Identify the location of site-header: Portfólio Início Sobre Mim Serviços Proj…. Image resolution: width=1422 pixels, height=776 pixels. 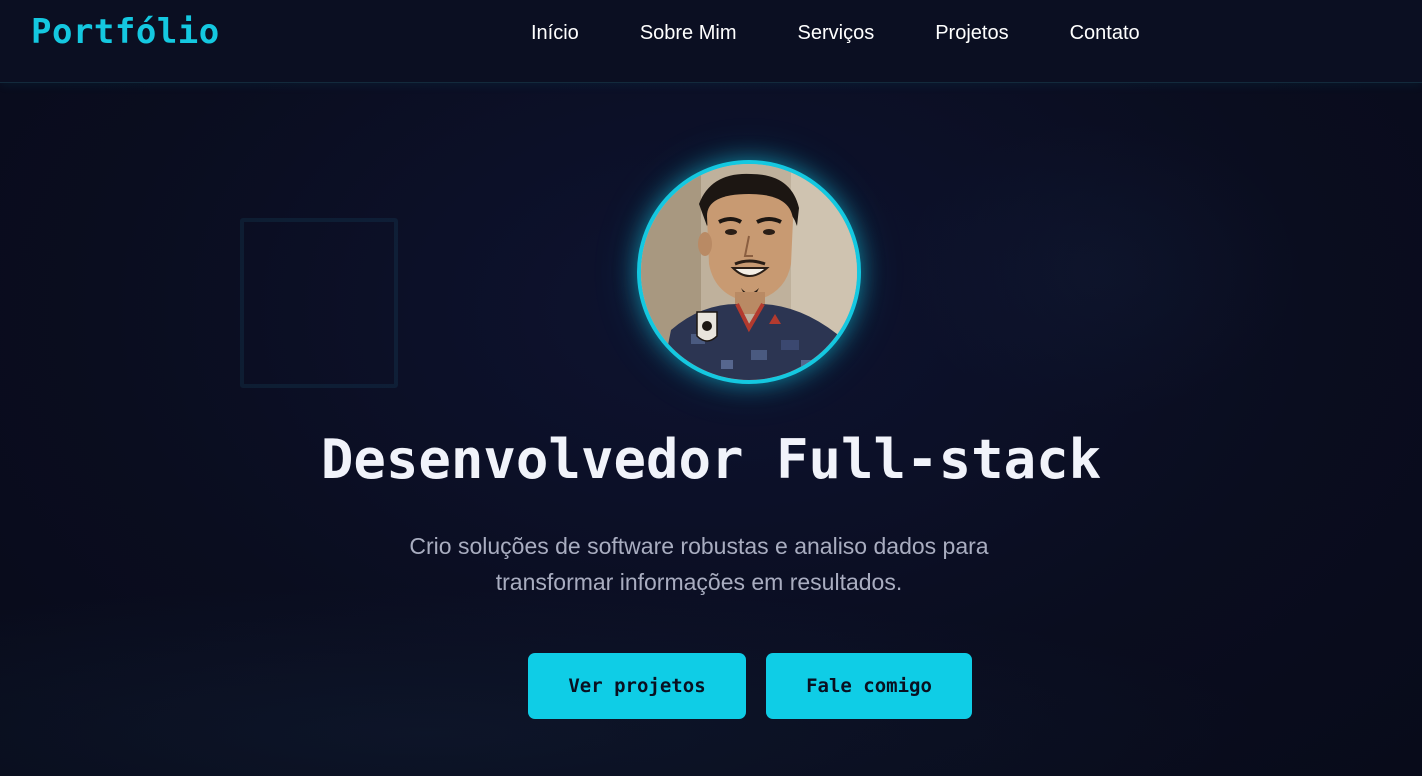
(711, 41).